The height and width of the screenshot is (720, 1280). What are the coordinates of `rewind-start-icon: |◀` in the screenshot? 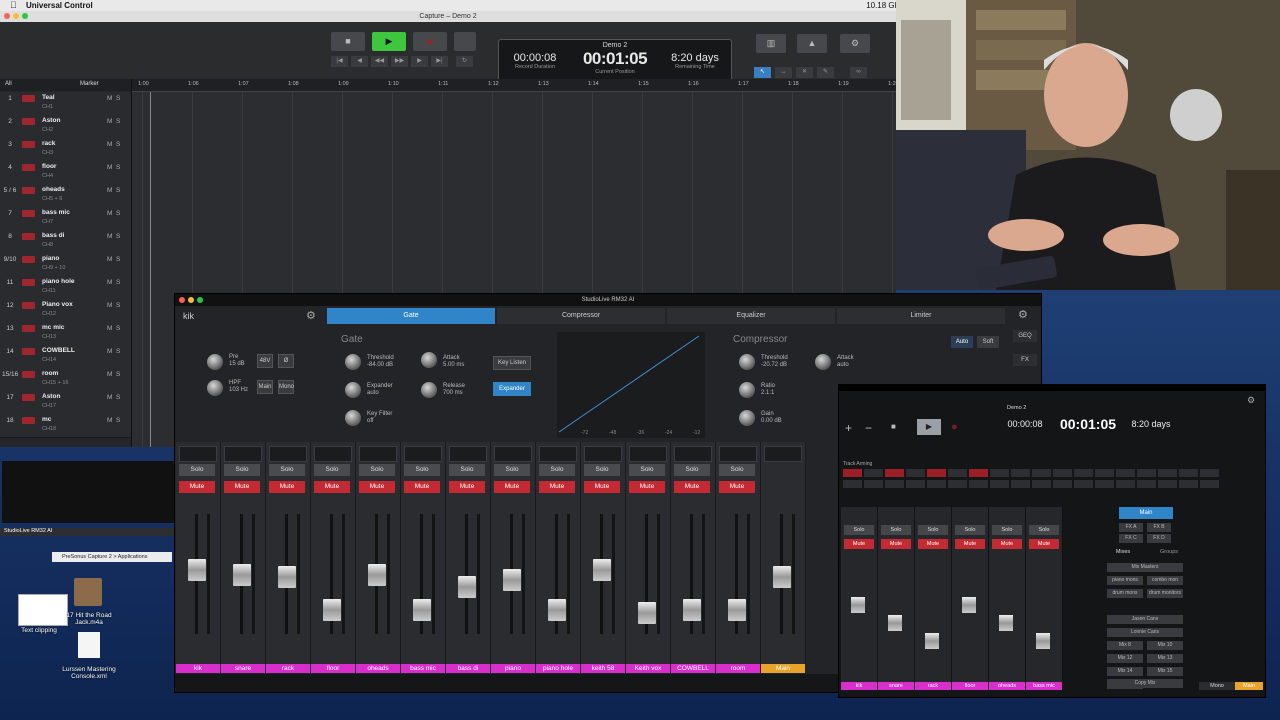 It's located at (339, 61).